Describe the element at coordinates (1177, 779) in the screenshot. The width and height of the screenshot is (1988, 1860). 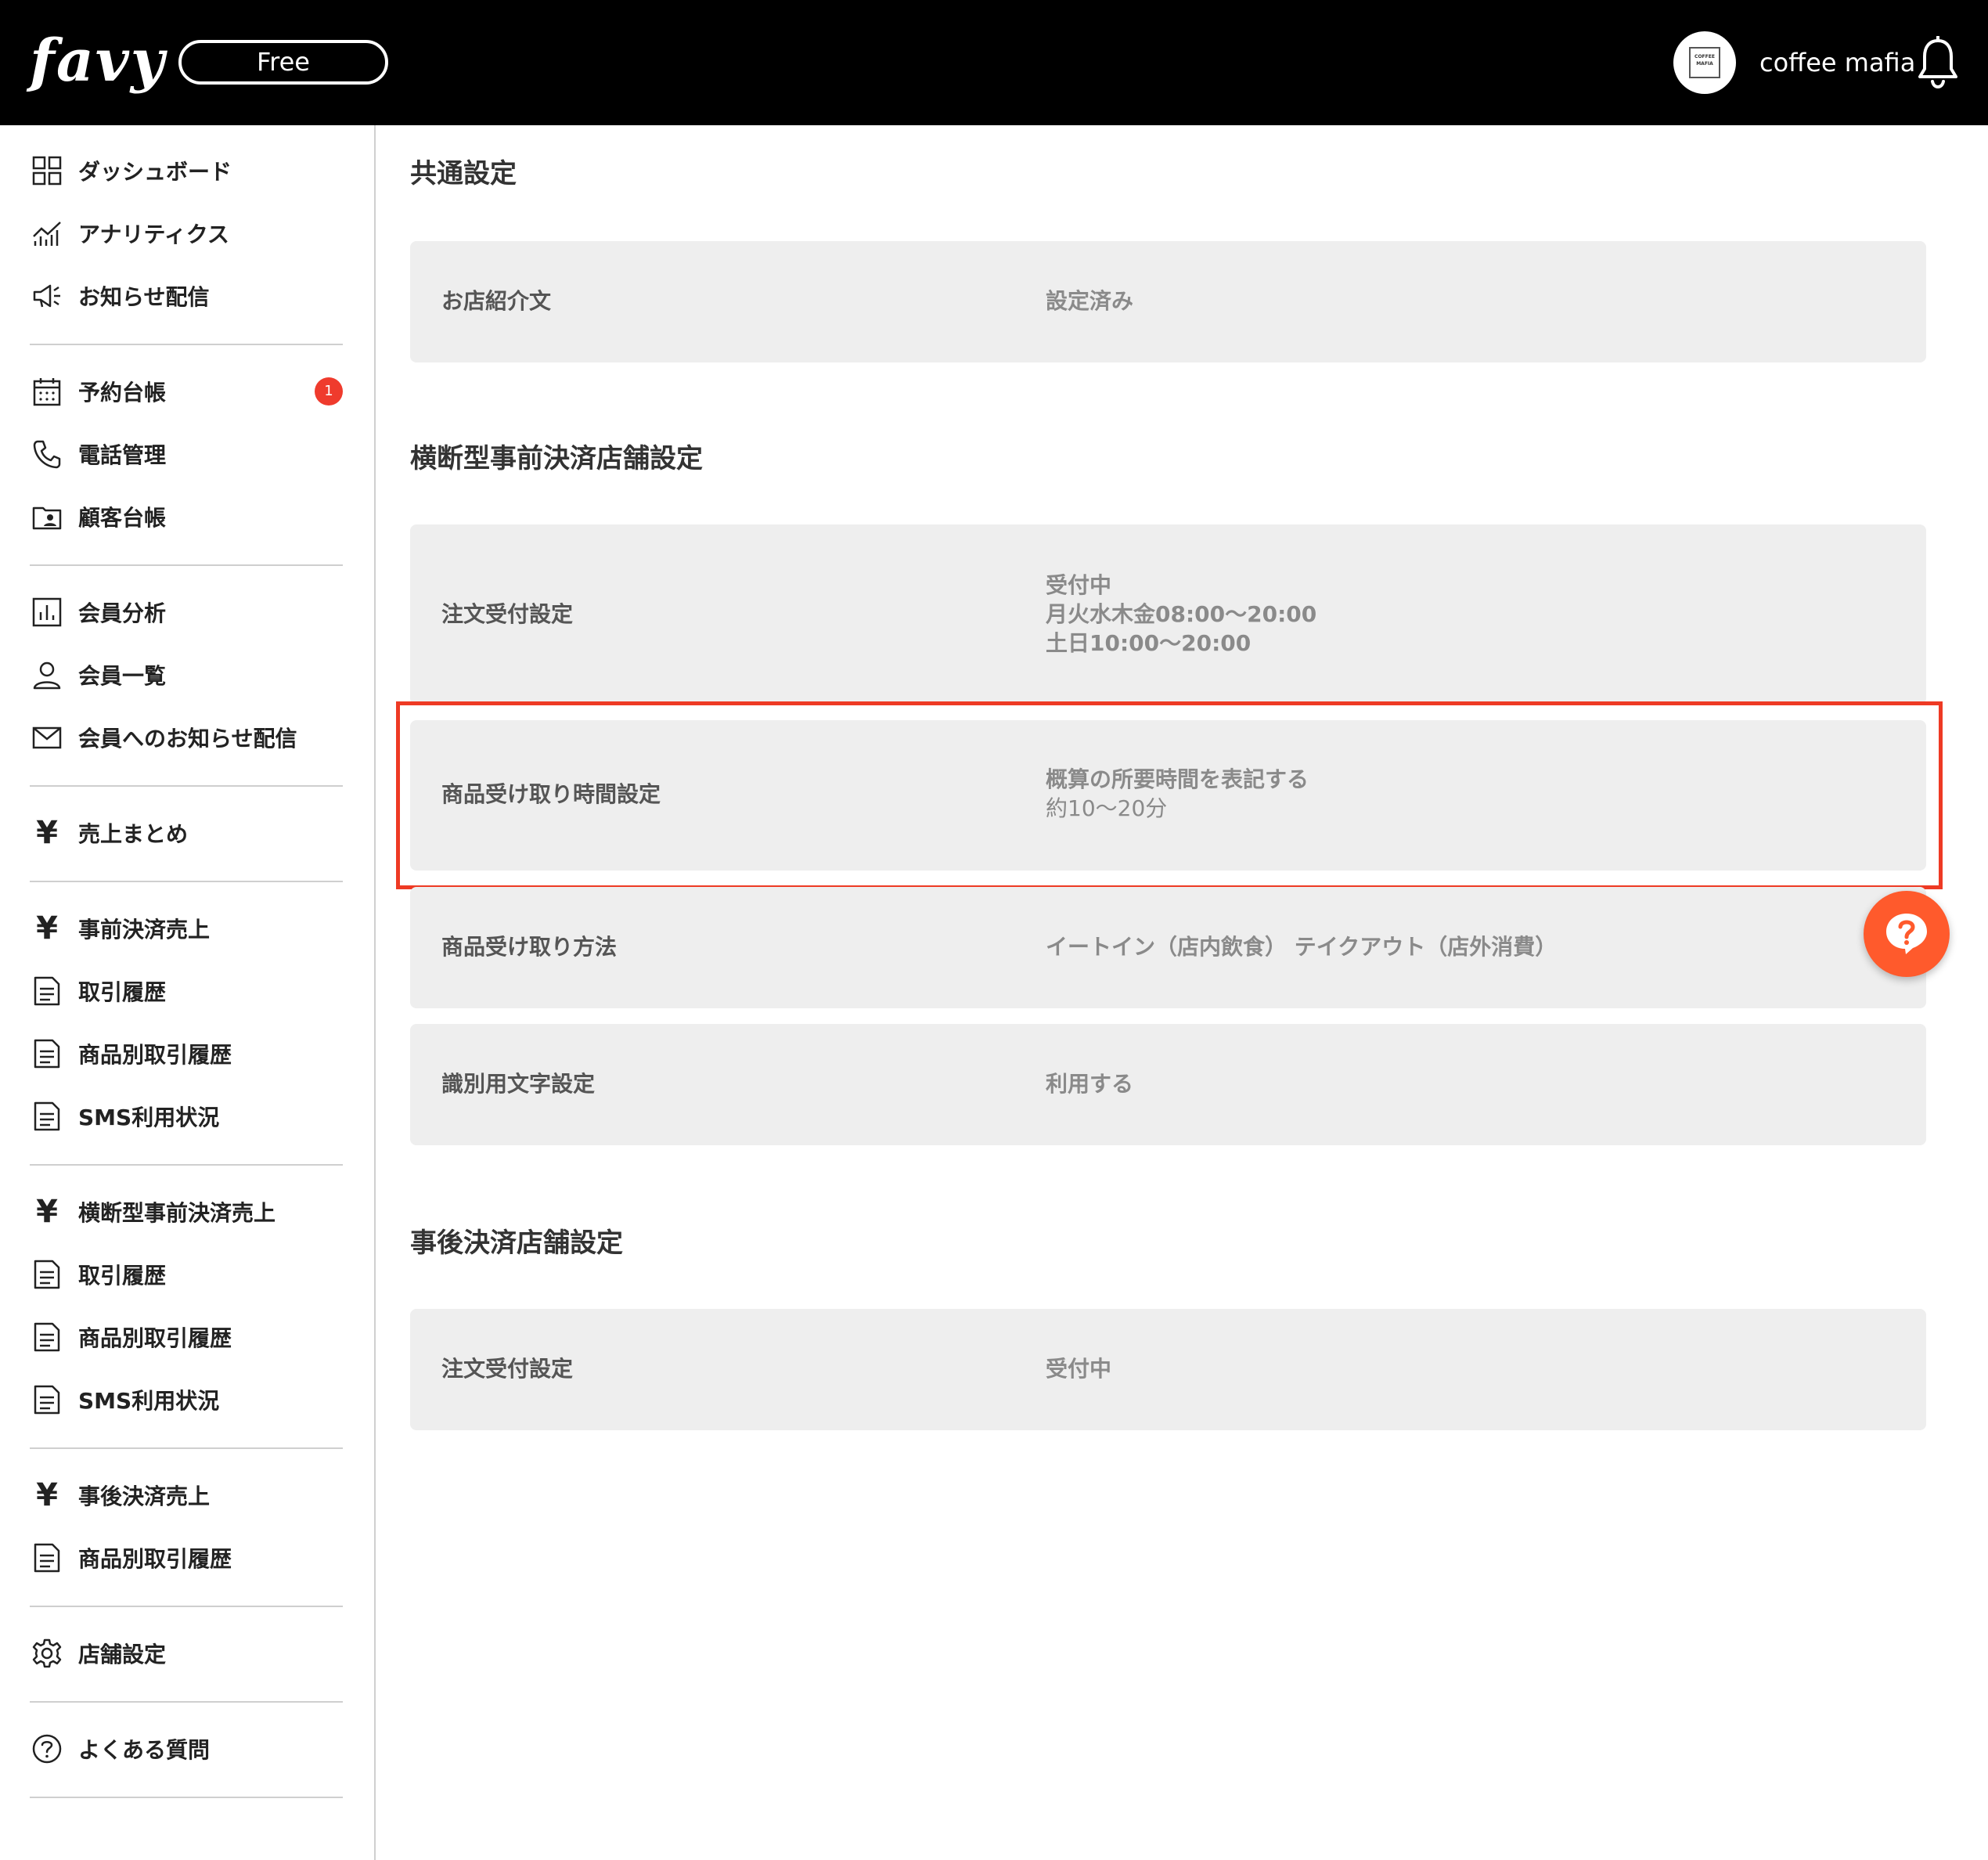
I see `row-value-line: 概算の所要時間を表記する` at that location.